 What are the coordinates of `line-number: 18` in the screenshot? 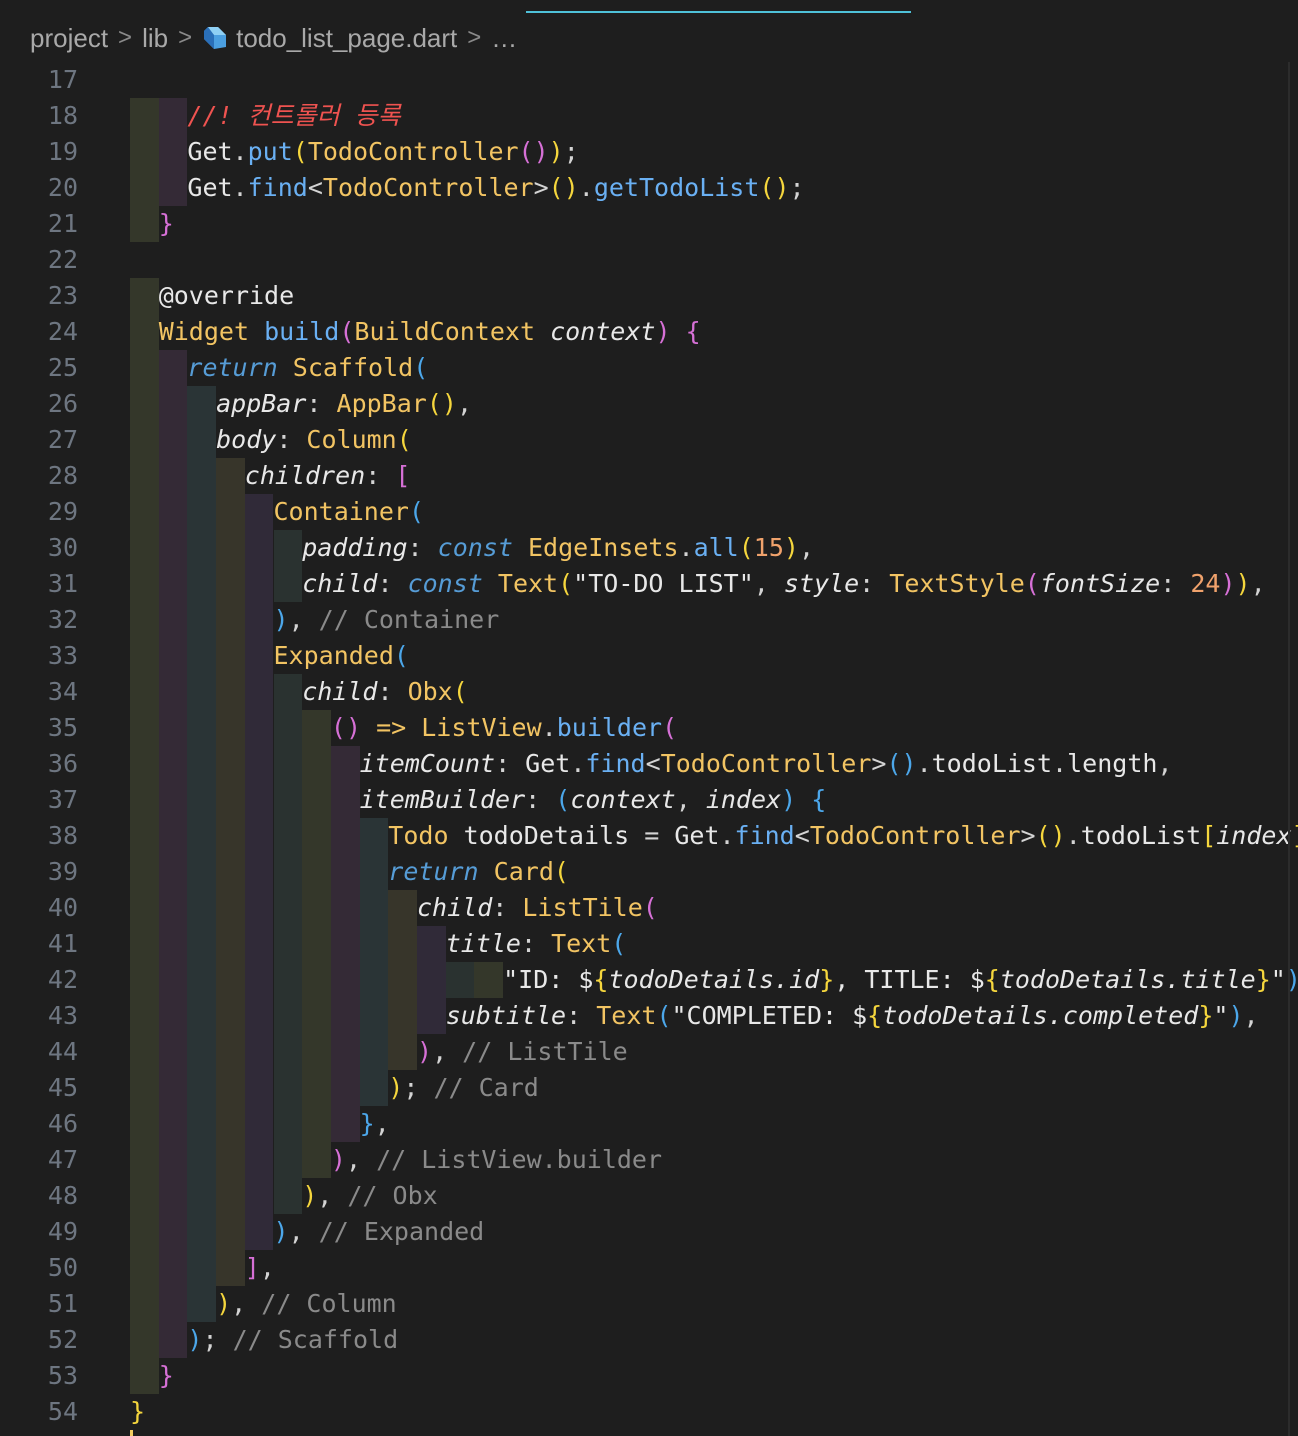 It's located at (62, 115).